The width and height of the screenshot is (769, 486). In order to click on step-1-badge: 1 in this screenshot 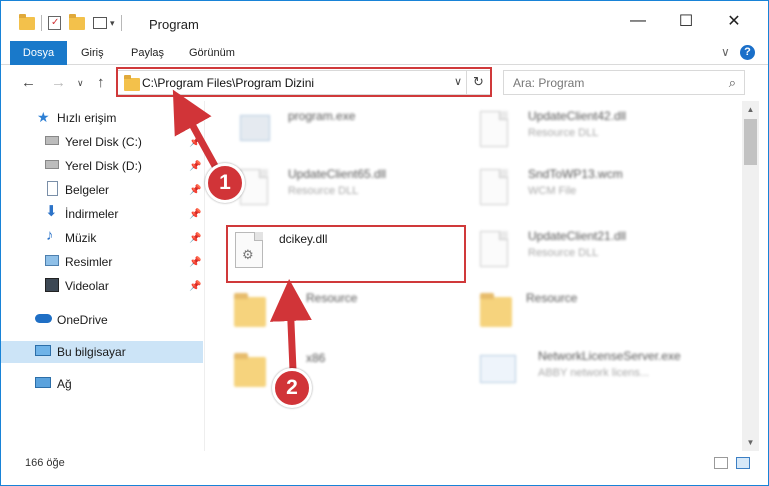, I will do `click(225, 183)`.